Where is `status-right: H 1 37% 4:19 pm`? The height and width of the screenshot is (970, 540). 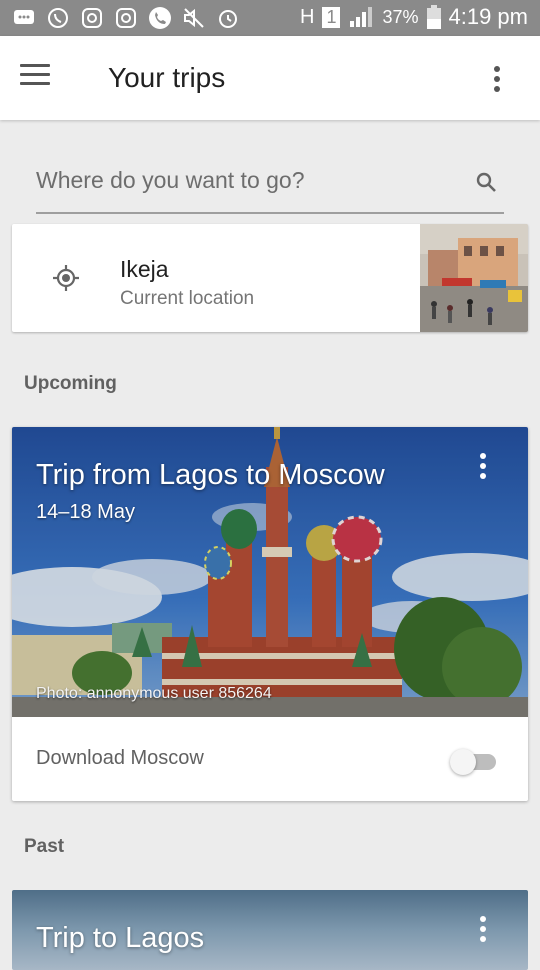
status-right: H 1 37% 4:19 pm is located at coordinates (414, 17).